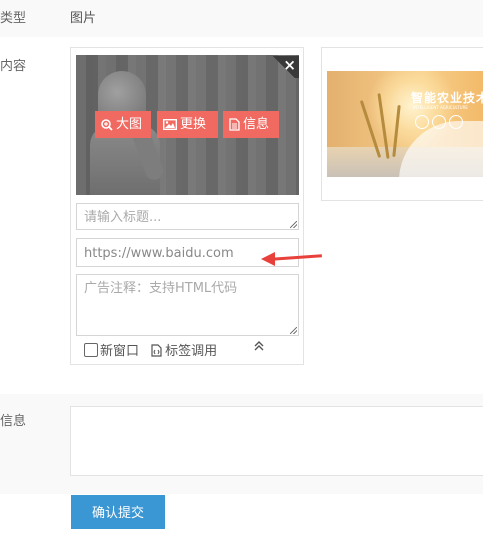  What do you see at coordinates (440, 107) in the screenshot?
I see `ad-subtitle: INTELLIGENT AGRICULTURE` at bounding box center [440, 107].